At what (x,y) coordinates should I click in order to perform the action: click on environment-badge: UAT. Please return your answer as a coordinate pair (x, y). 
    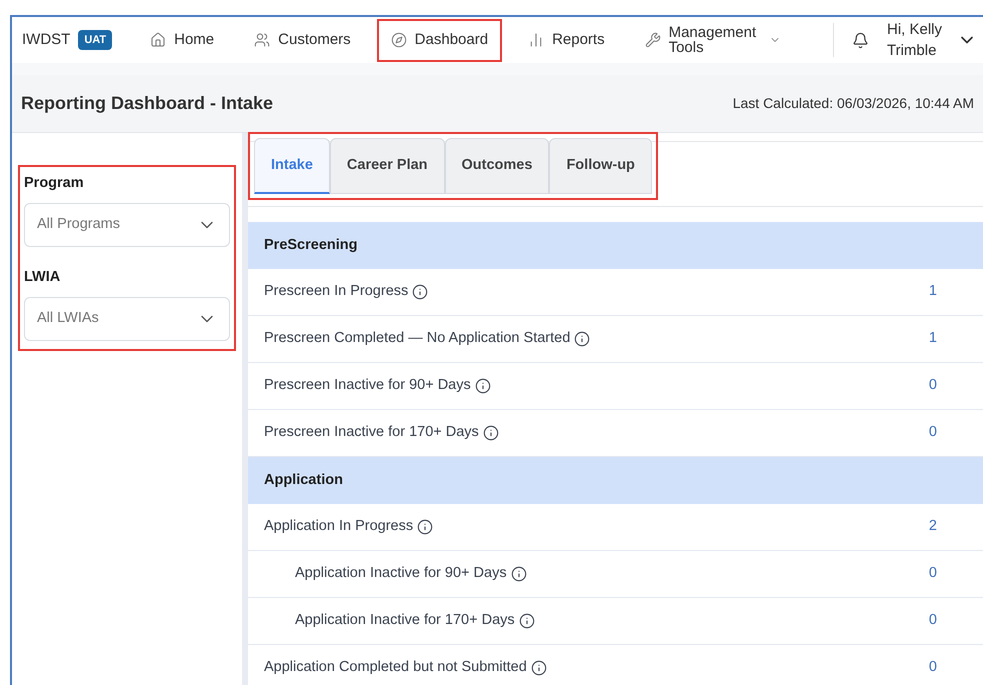
    Looking at the image, I should click on (95, 40).